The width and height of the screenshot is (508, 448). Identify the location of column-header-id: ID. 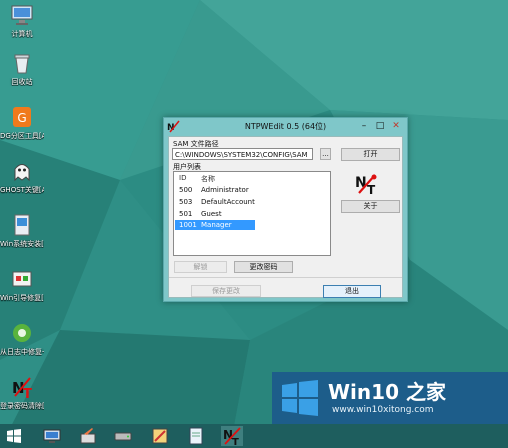
(182, 178).